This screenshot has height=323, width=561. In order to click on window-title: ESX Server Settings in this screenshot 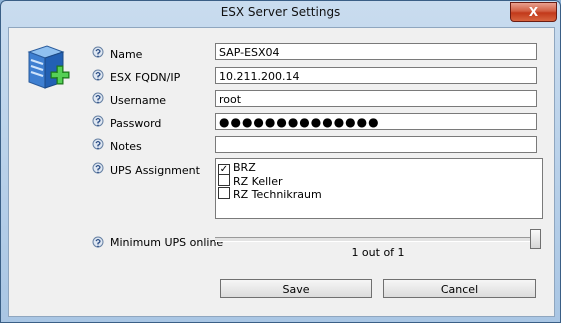, I will do `click(280, 12)`.